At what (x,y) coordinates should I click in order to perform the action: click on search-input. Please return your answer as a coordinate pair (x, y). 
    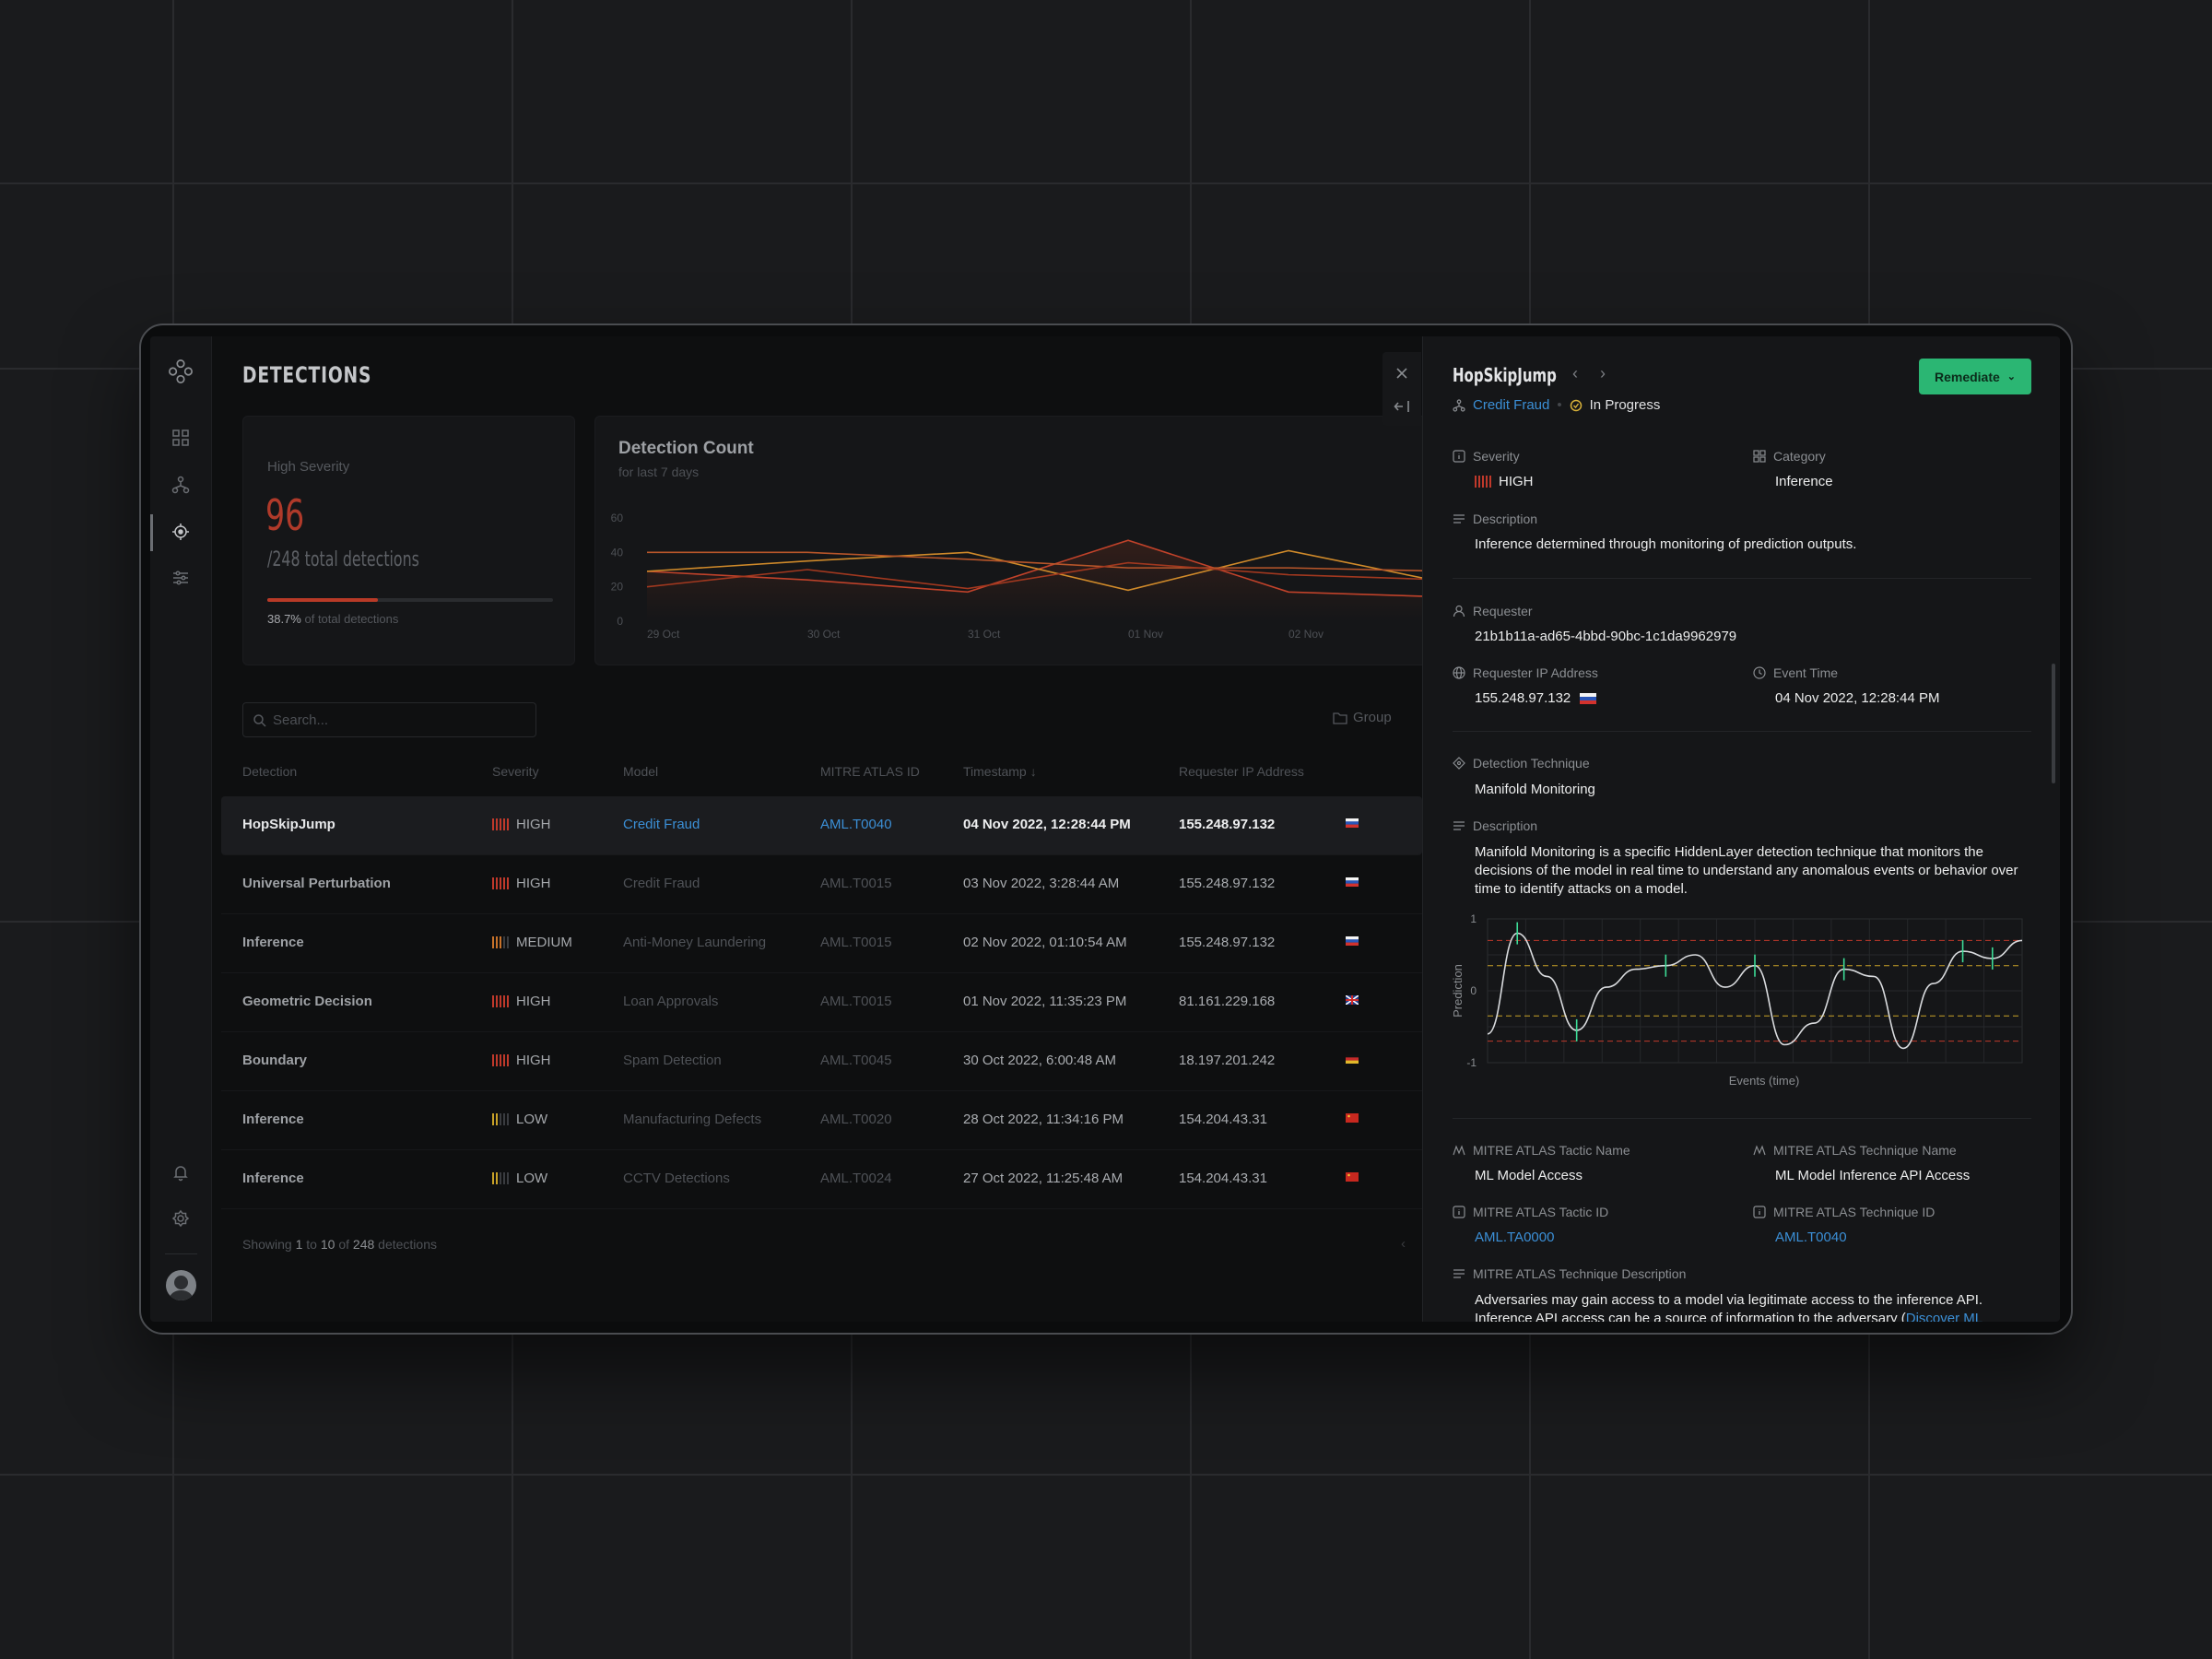
    Looking at the image, I should click on (397, 720).